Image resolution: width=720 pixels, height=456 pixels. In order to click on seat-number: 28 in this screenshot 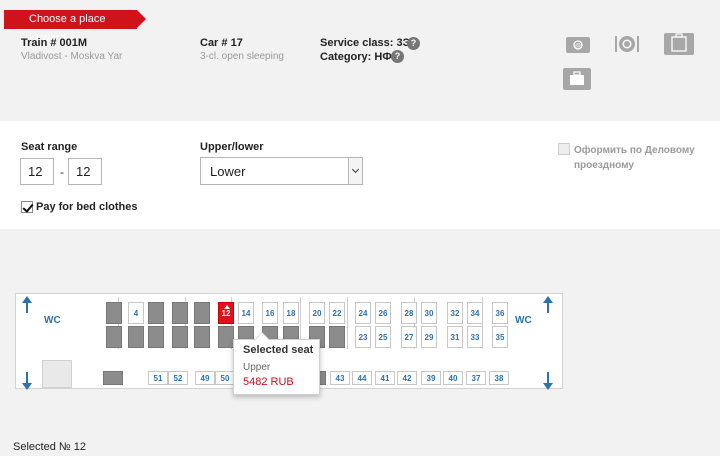, I will do `click(409, 313)`.